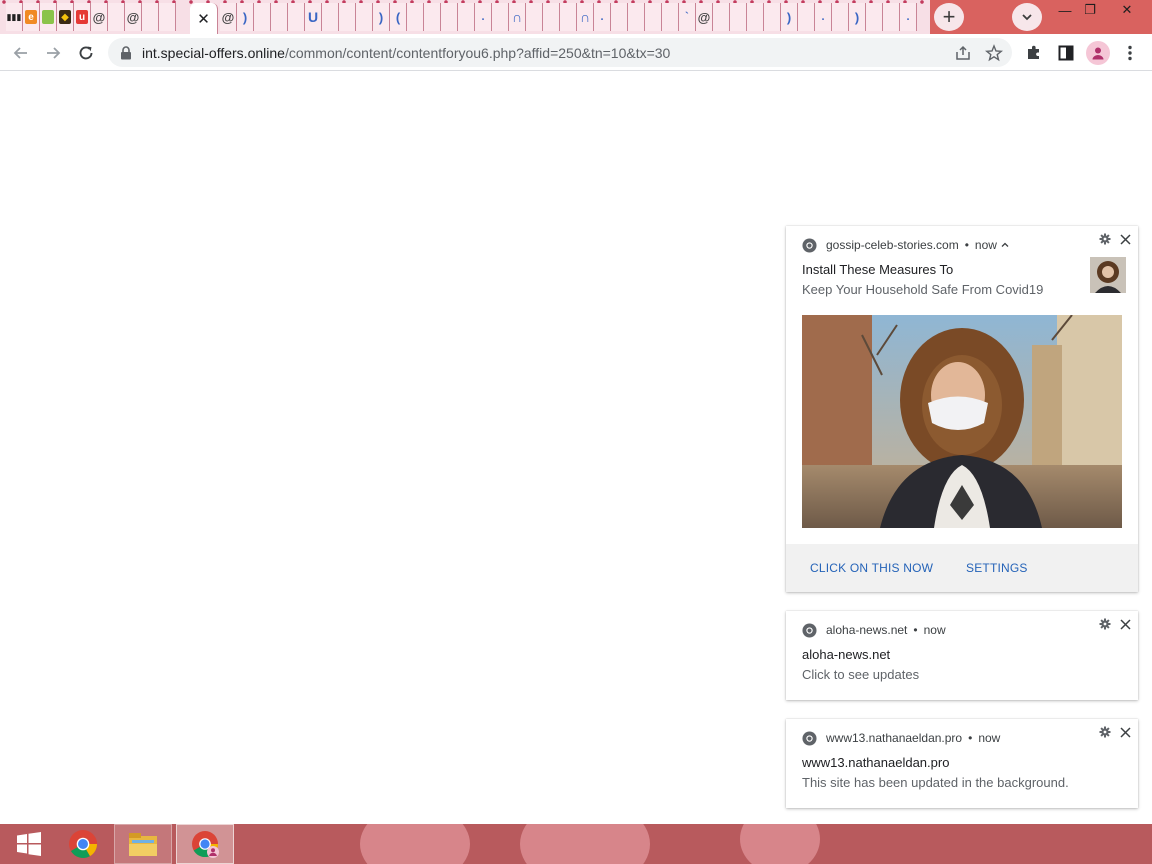  Describe the element at coordinates (313, 17) in the screenshot. I see `tab-16: U` at that location.